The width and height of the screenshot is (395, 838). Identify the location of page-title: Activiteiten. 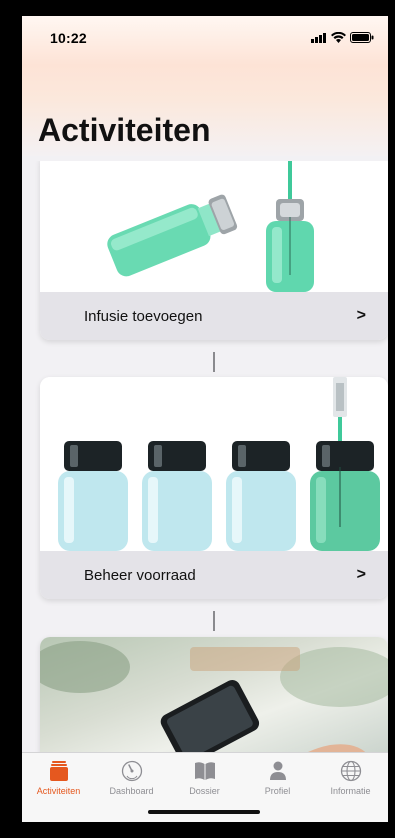
(124, 130).